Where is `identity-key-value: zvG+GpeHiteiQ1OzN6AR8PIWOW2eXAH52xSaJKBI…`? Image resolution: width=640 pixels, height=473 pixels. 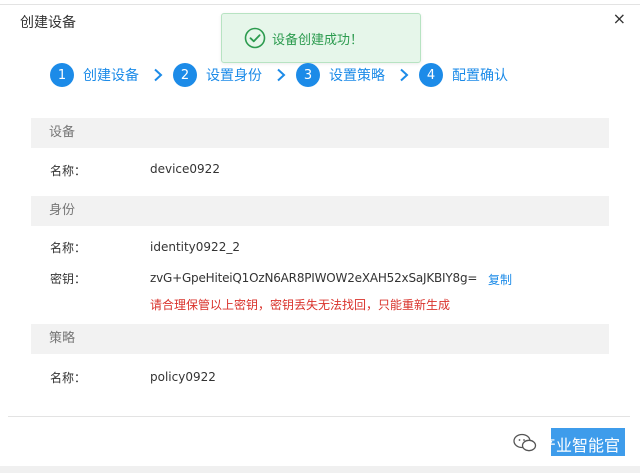
identity-key-value: zvG+GpeHiteiQ1OzN6AR8PIWOW2eXAH52xSaJKBI… is located at coordinates (314, 278).